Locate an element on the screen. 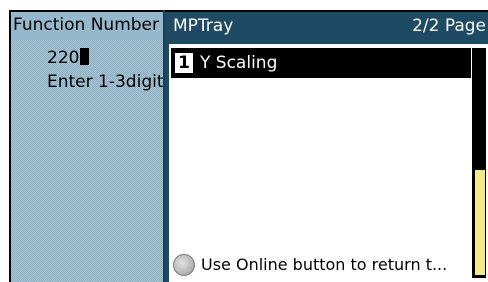  text-cursor is located at coordinates (85, 56).